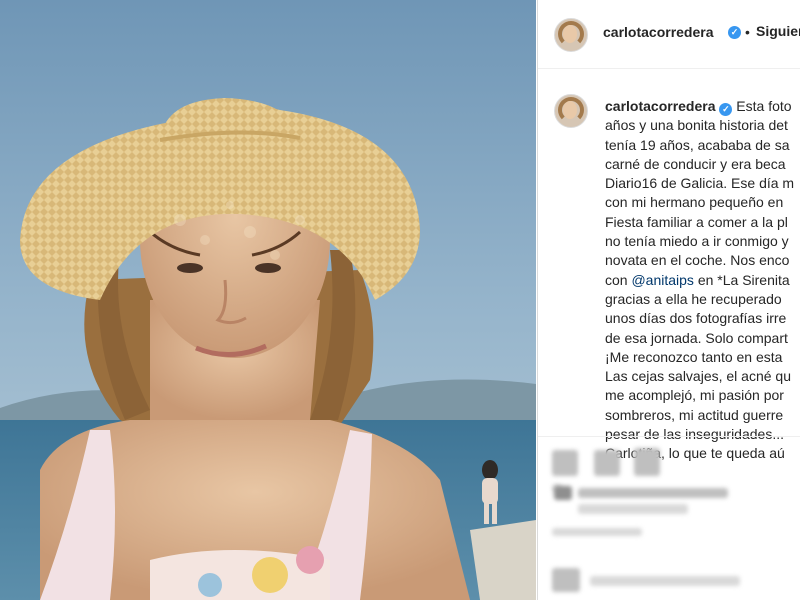 This screenshot has height=600, width=800. What do you see at coordinates (665, 581) in the screenshot?
I see `add-comment-blurred` at bounding box center [665, 581].